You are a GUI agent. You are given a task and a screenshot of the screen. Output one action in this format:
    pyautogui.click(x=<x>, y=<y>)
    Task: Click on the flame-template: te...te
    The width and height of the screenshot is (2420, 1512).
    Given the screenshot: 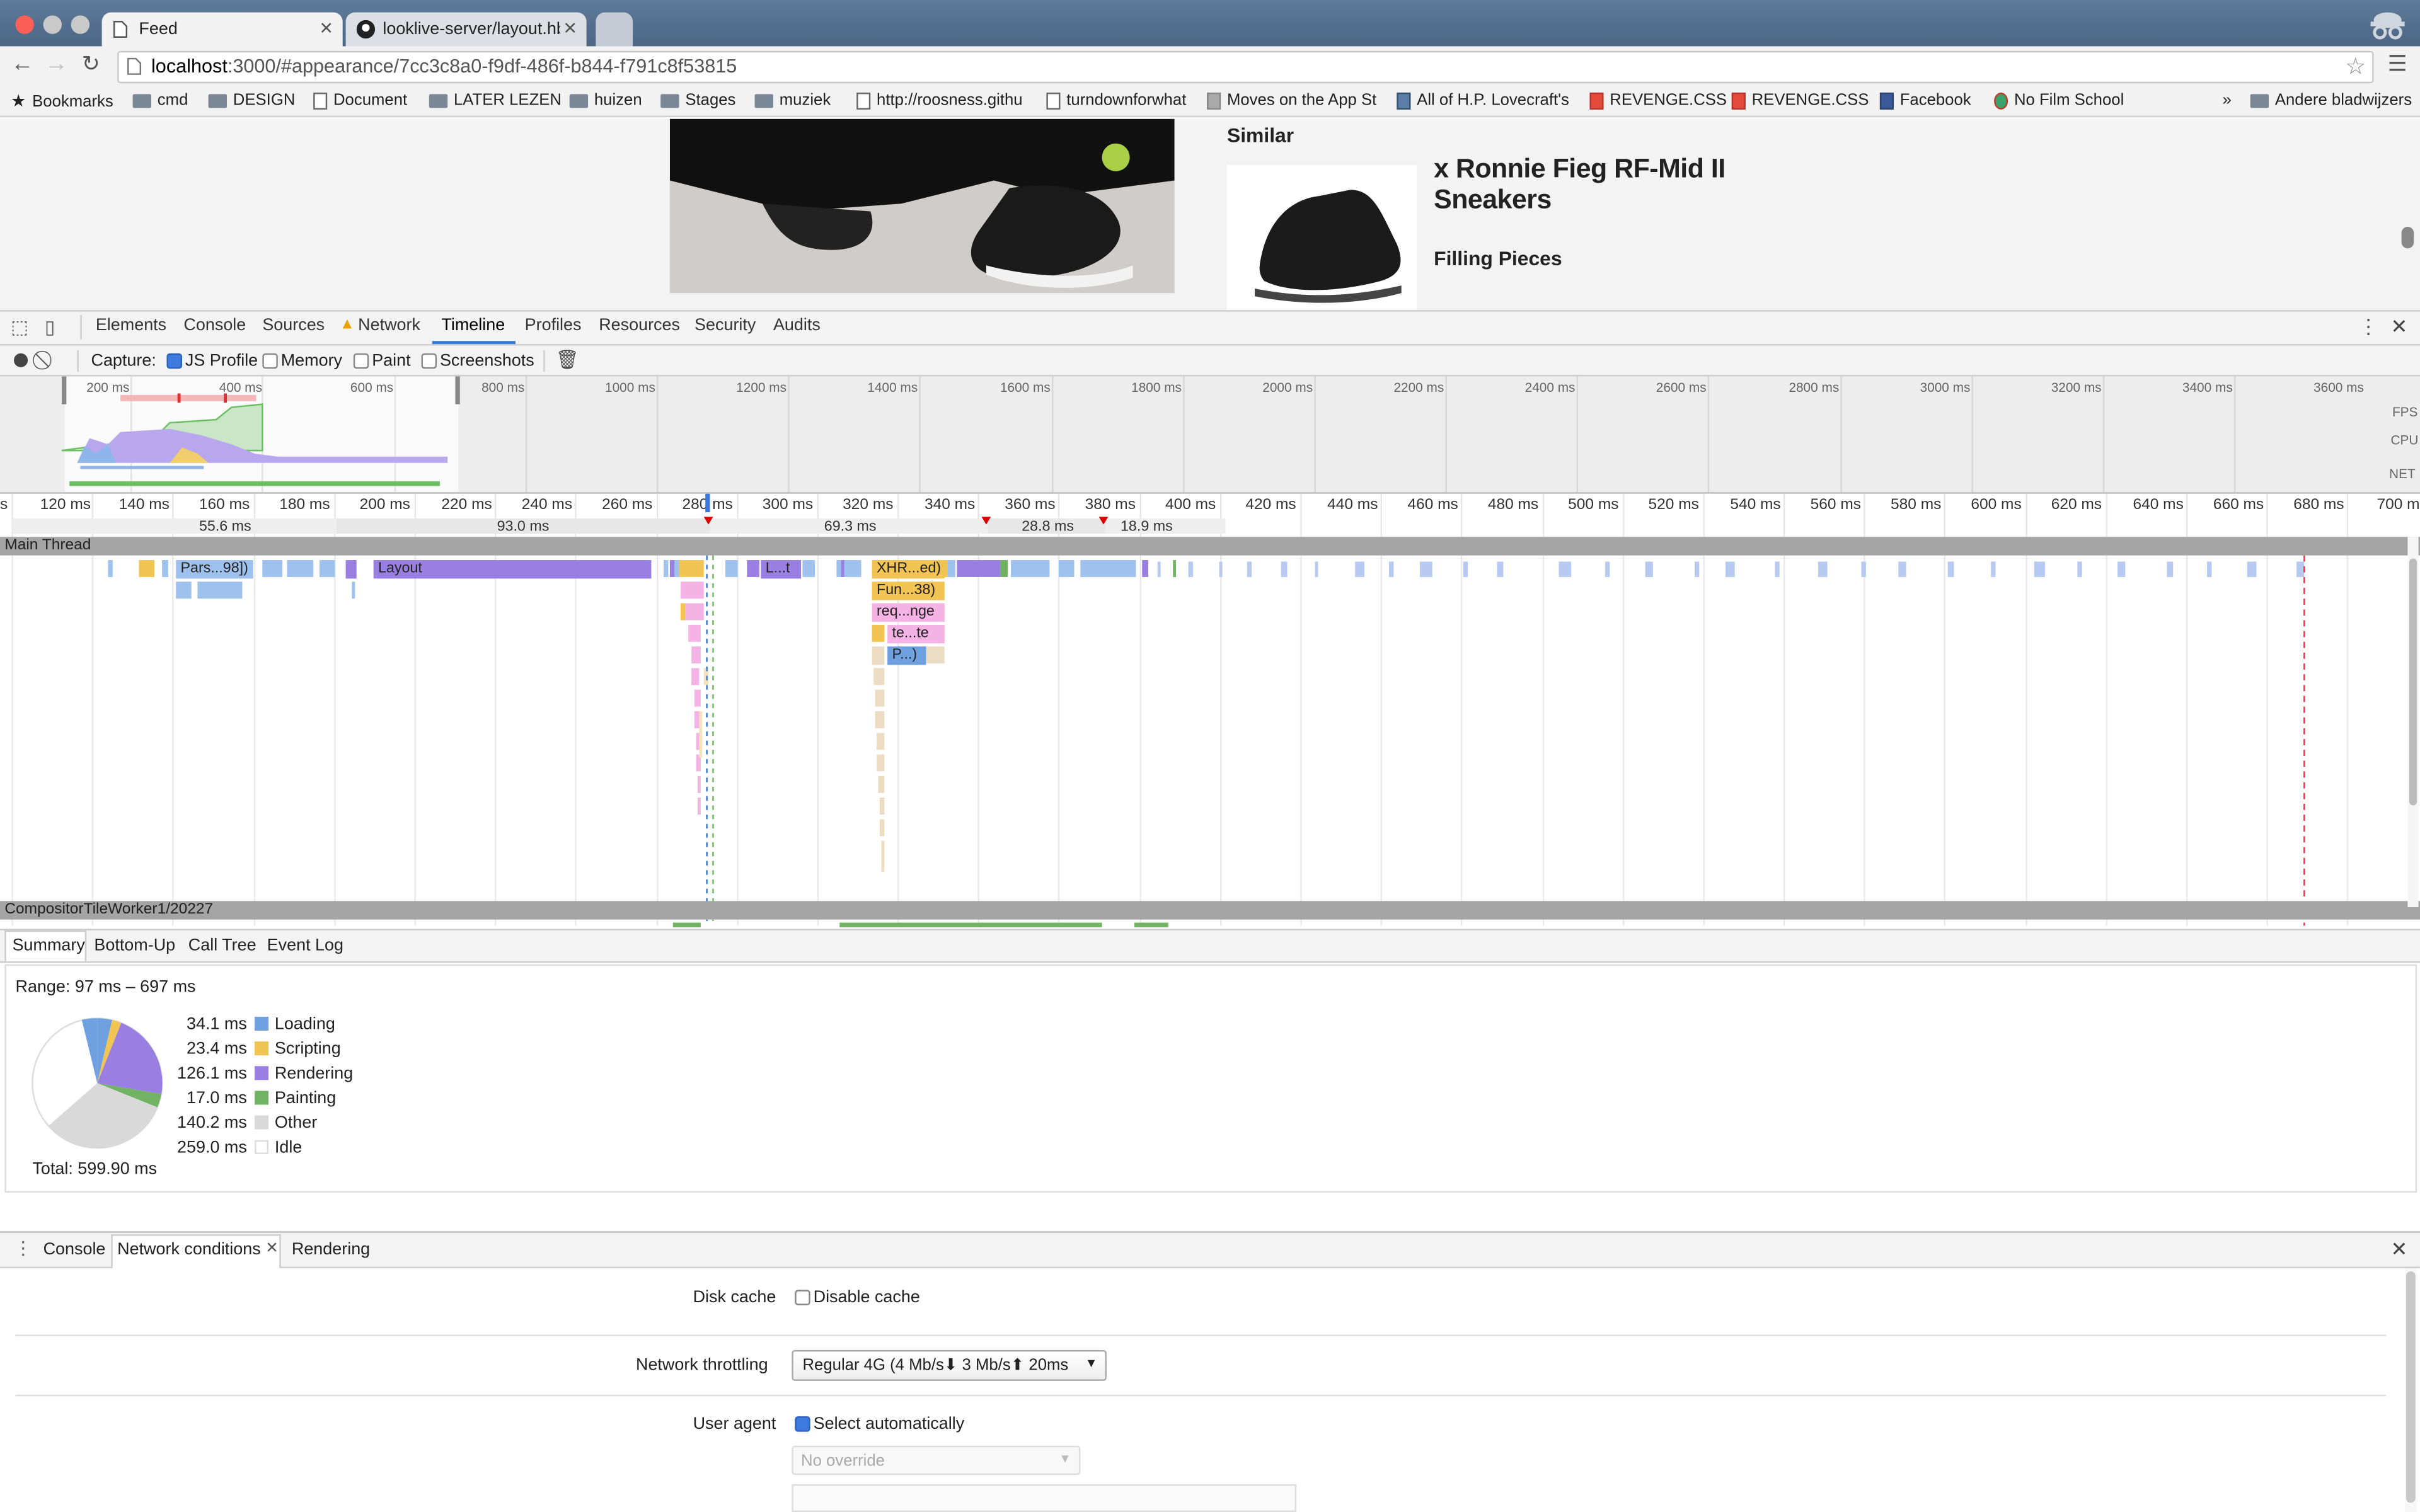 What is the action you would take?
    pyautogui.click(x=916, y=634)
    